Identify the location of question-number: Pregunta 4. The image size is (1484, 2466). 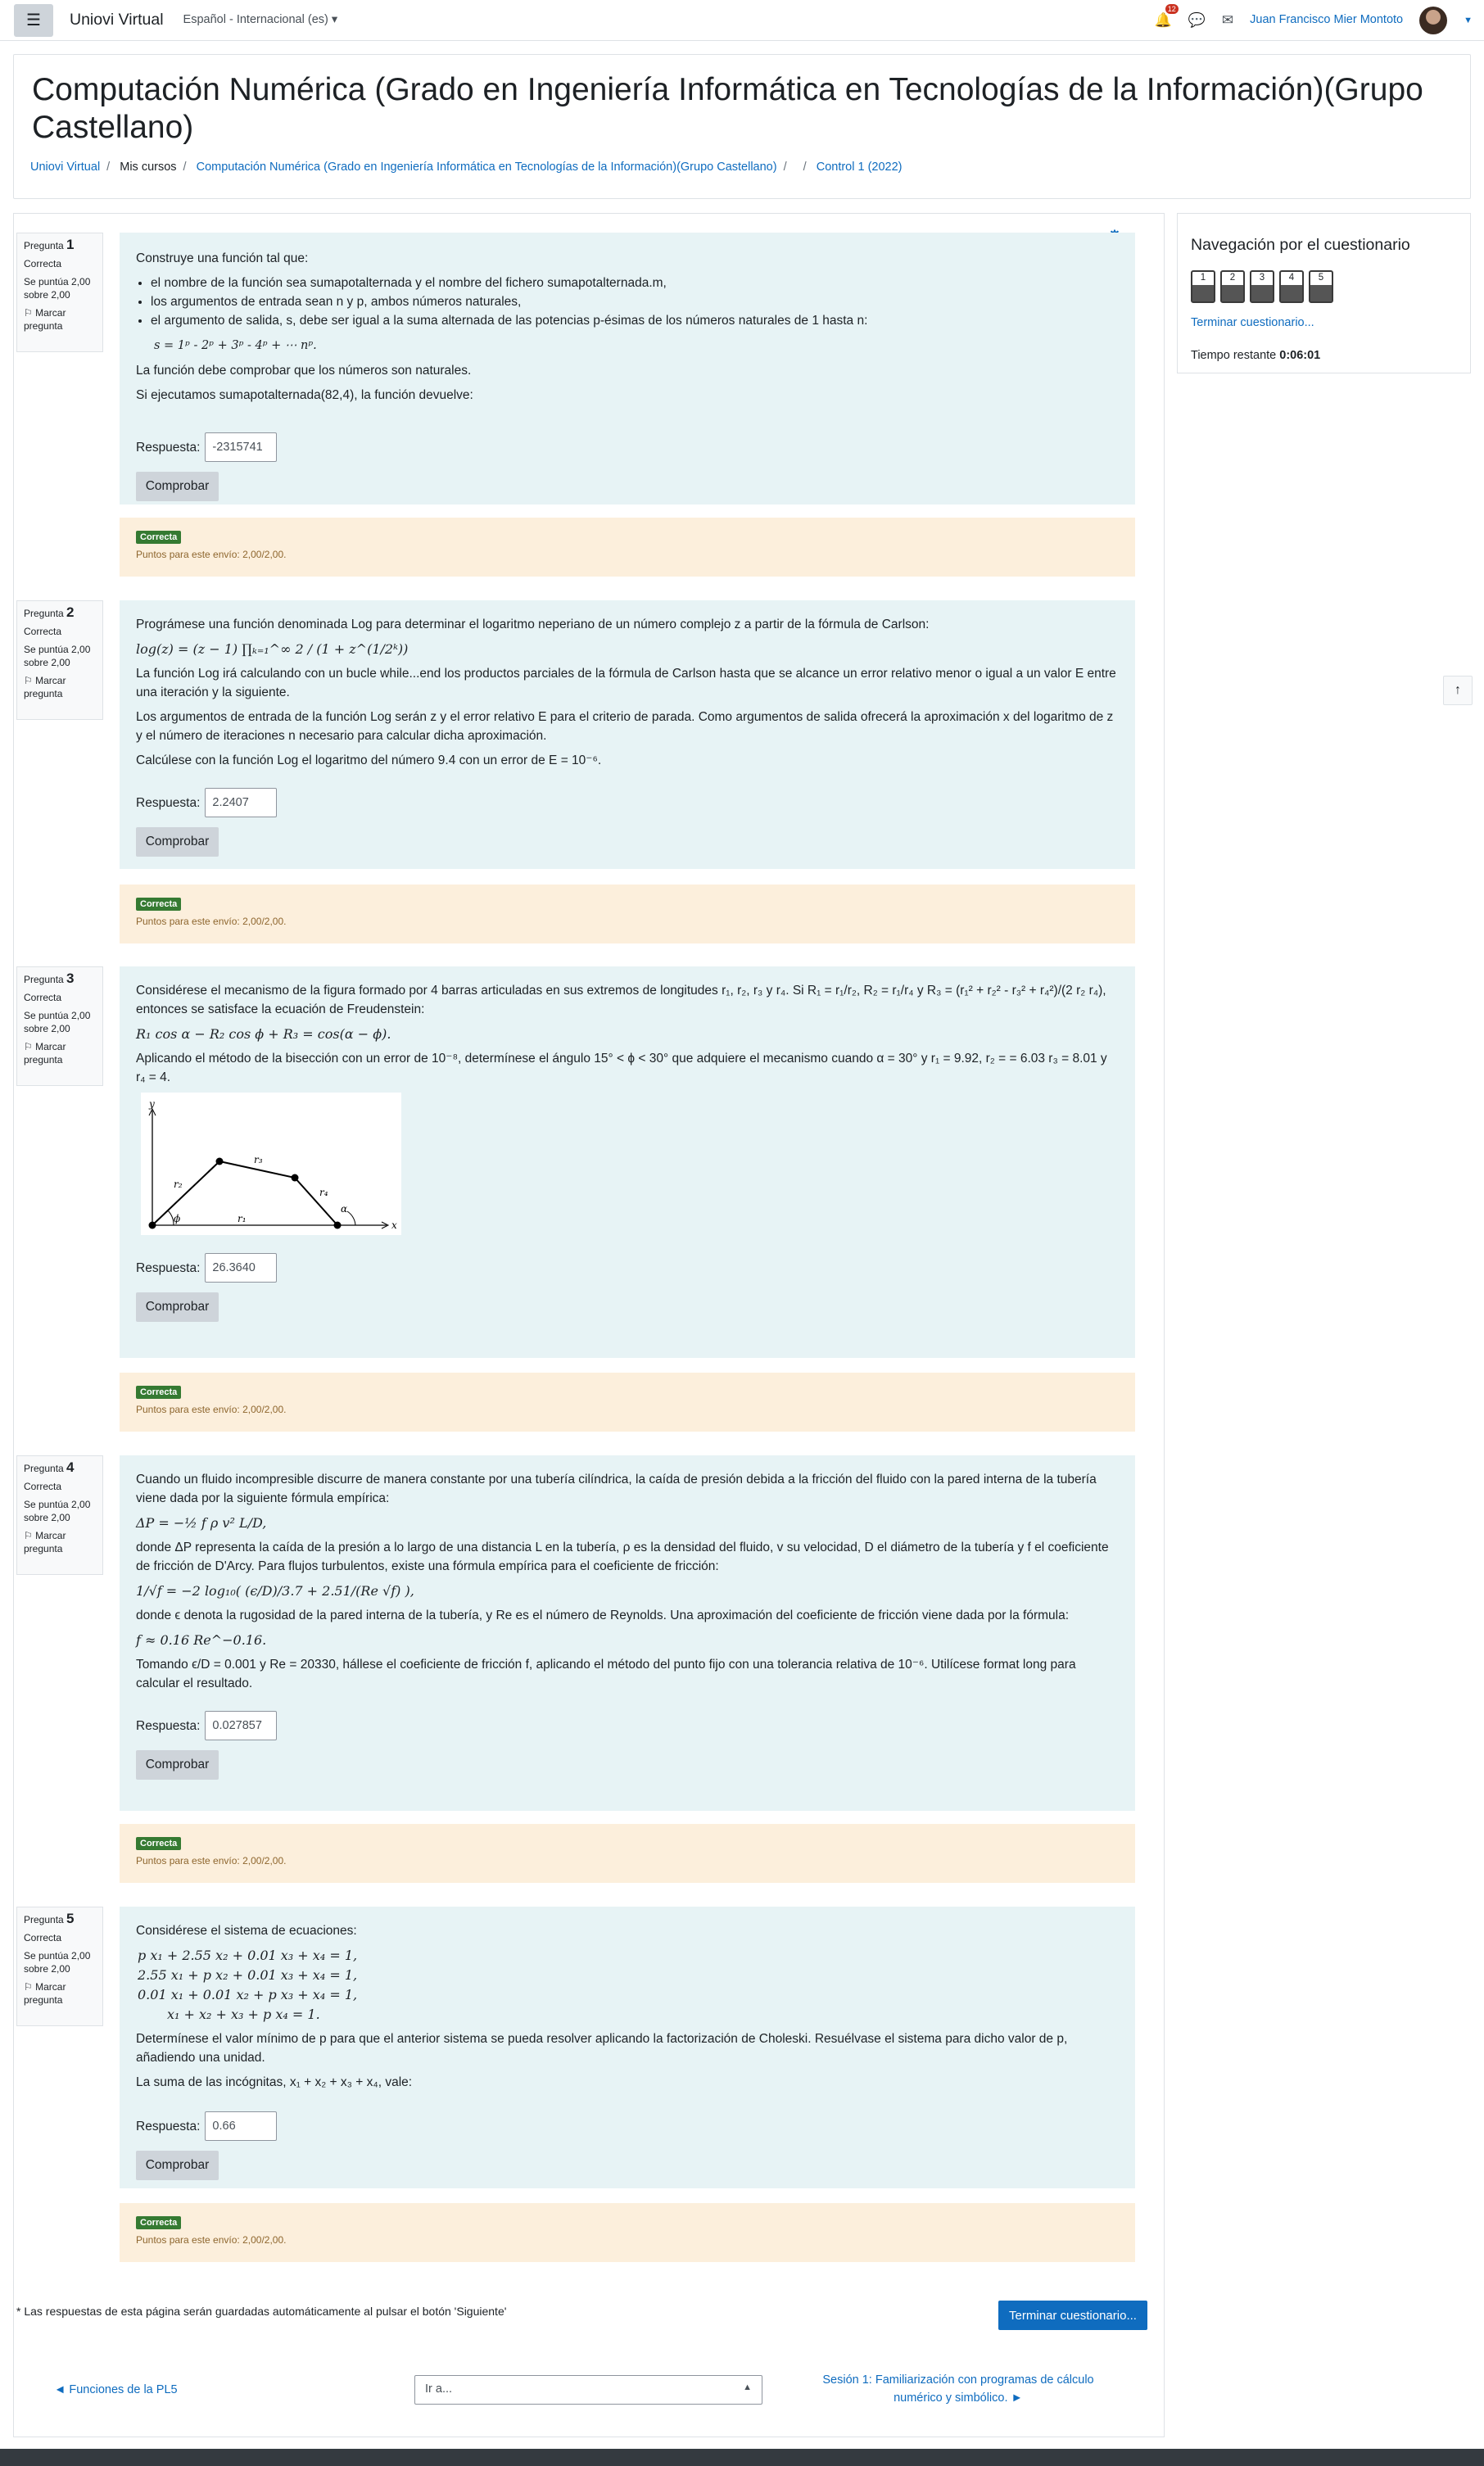
(50, 1467).